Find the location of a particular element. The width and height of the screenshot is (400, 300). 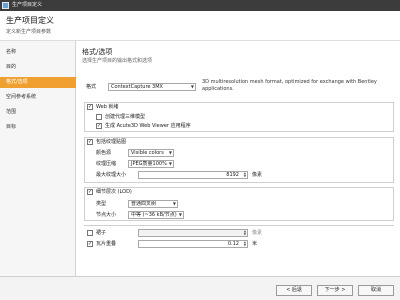

lod-type-select: 普通四叉树 ▼ is located at coordinates (153, 204).